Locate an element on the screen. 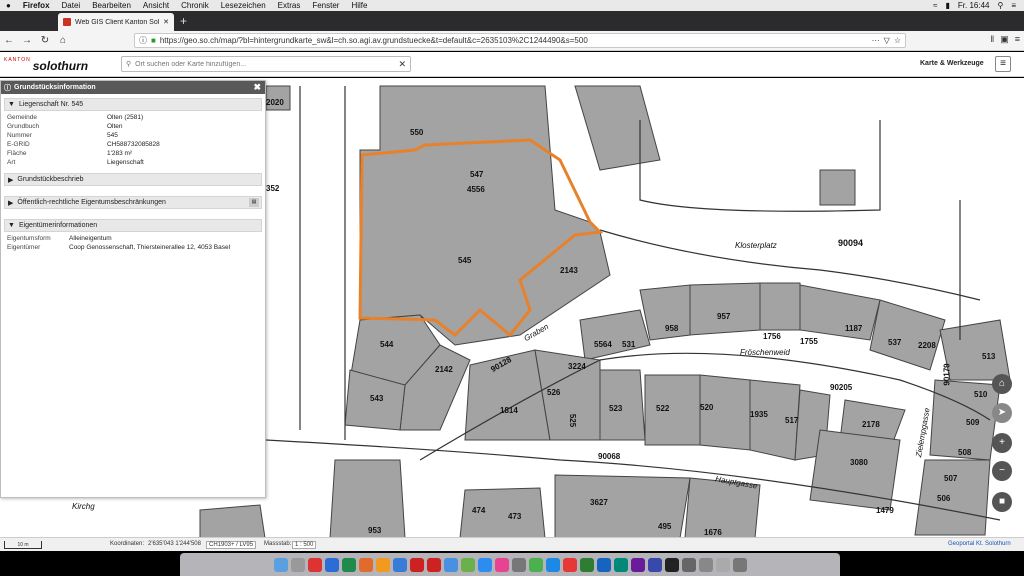  crs-select: CH1903+ / LV95 is located at coordinates (231, 545).